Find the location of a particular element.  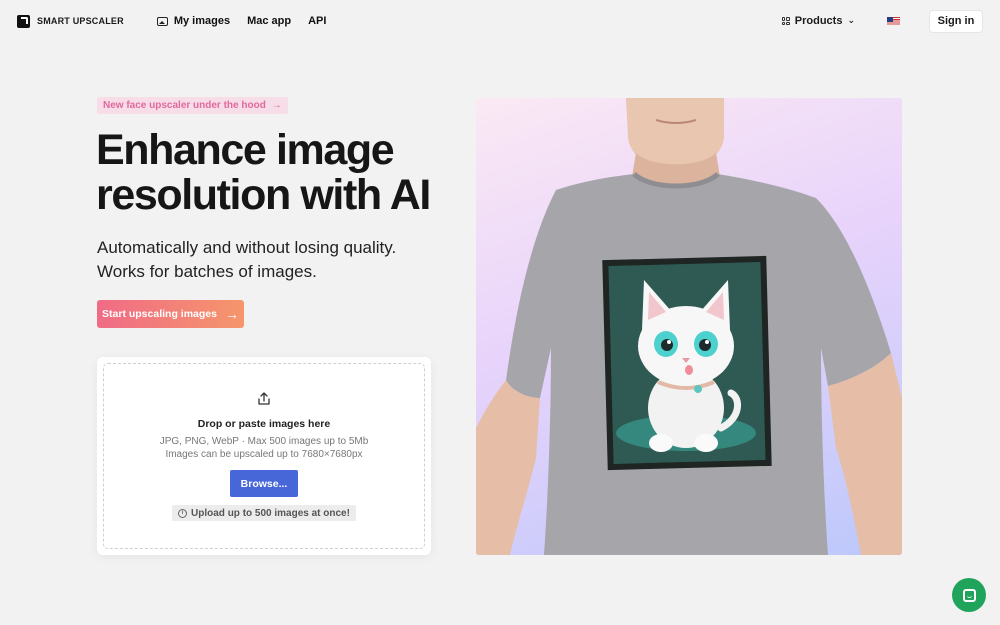

nav-my-images-label: My images is located at coordinates (202, 21).